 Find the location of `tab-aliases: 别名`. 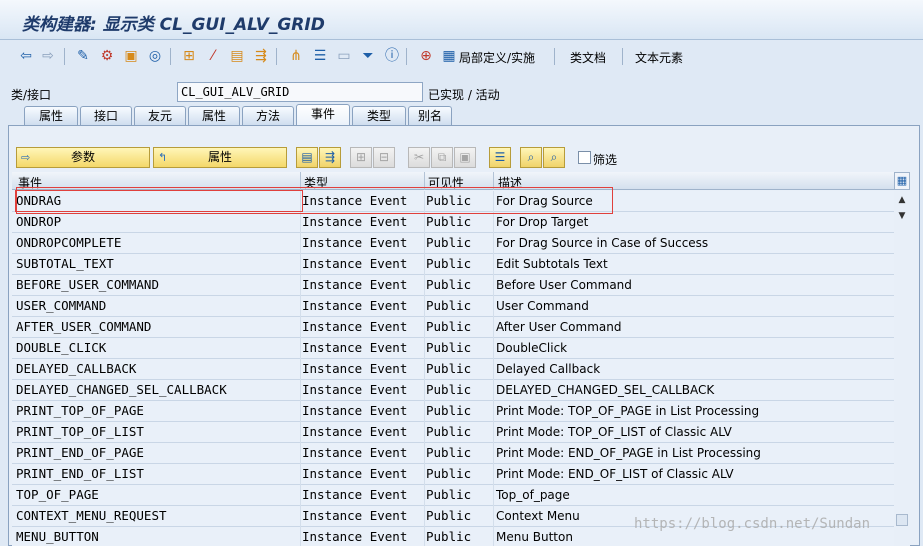

tab-aliases: 别名 is located at coordinates (430, 116).